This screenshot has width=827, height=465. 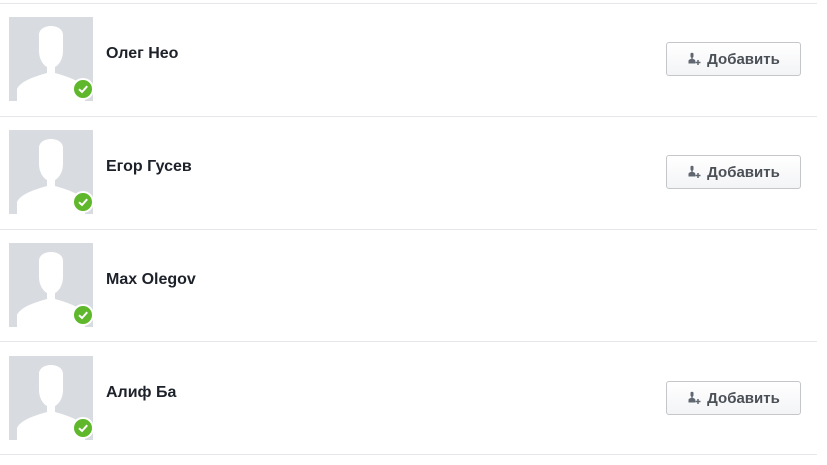 What do you see at coordinates (142, 54) in the screenshot?
I see `friend-name: Олег Нео` at bounding box center [142, 54].